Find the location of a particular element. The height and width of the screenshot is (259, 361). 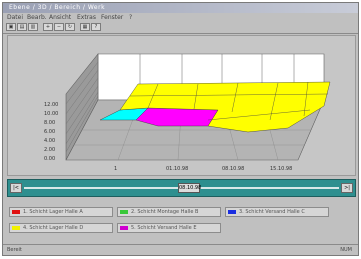

legend-label: 1. Schicht Lager Halle A is located at coordinates (53, 212).